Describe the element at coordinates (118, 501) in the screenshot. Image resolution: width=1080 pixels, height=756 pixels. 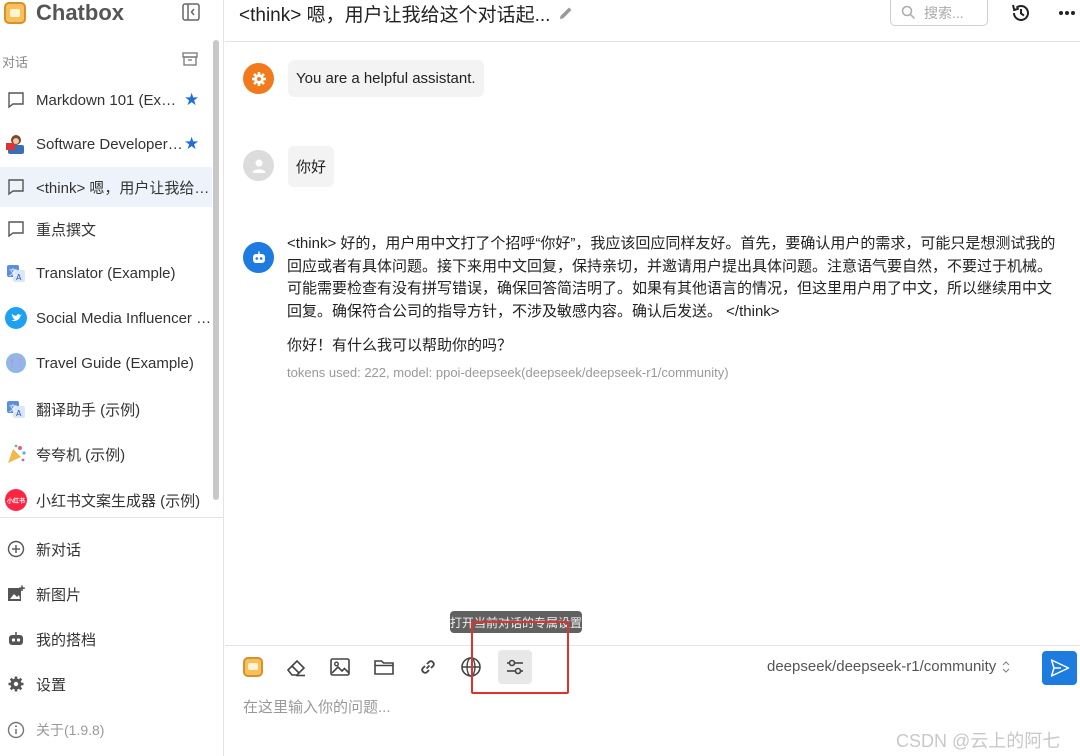
I see `conversation-label: 小红书文案生成器 (示例)` at that location.